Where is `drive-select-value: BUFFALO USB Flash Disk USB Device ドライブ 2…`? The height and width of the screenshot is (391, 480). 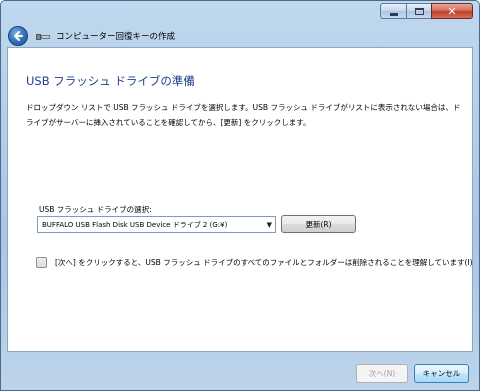
drive-select-value: BUFFALO USB Flash Disk USB Device ドライブ 2… is located at coordinates (135, 224).